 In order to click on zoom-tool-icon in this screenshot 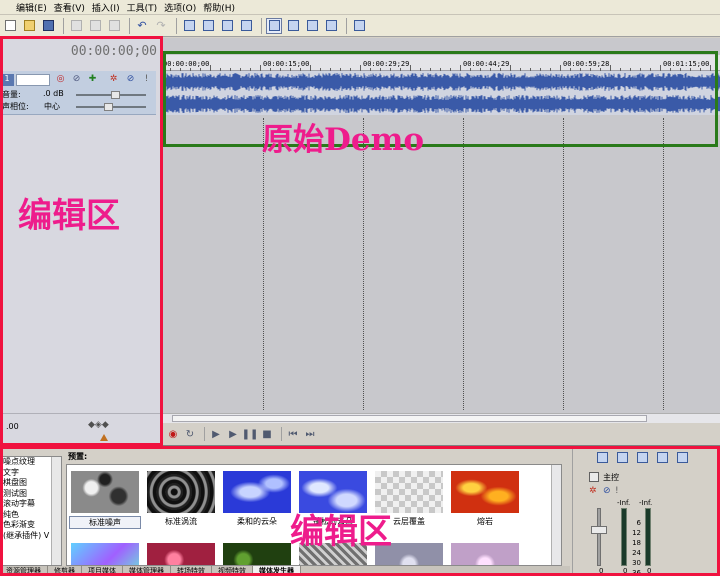, I will do `click(246, 26)`.